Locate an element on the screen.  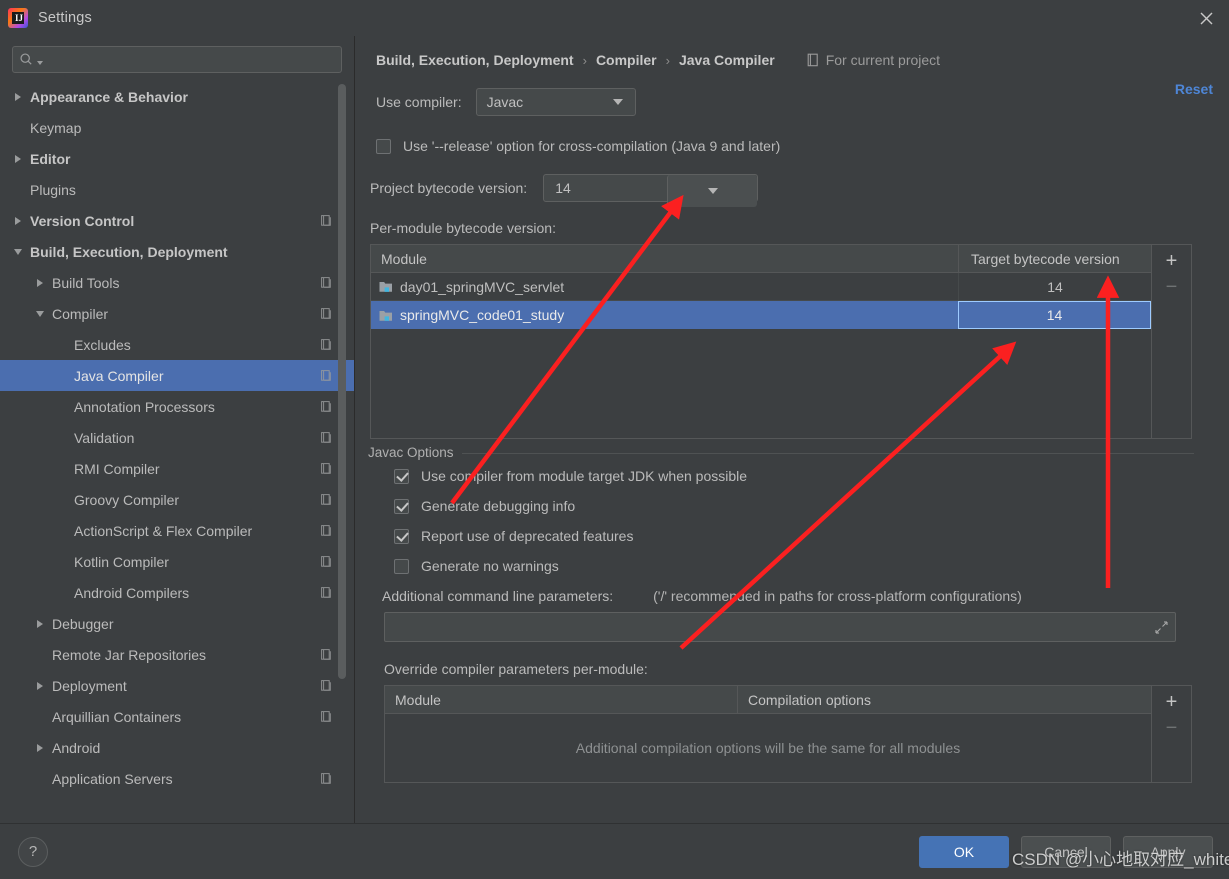
column-header-module: Module is located at coordinates (664, 258).